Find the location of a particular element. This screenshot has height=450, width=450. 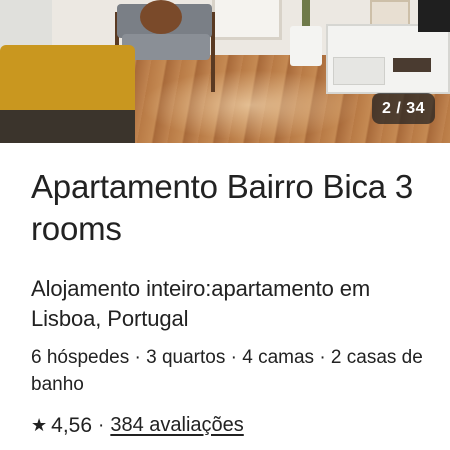

reviews-link: 384 avaliações is located at coordinates (176, 425).